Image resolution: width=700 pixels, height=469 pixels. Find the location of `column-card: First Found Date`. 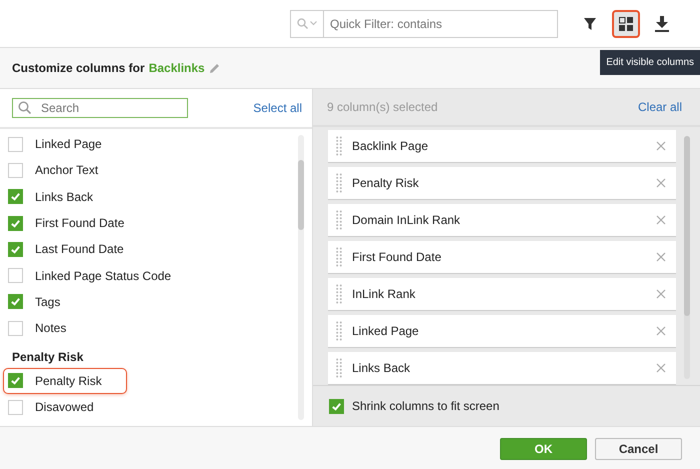

column-card: First Found Date is located at coordinates (502, 257).